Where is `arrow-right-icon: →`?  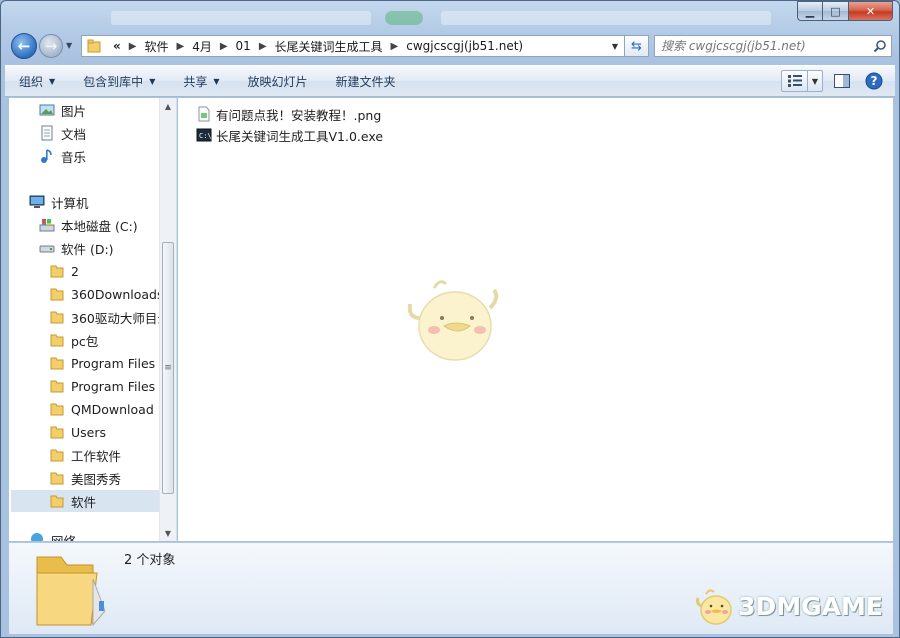
arrow-right-icon: → is located at coordinates (51, 46).